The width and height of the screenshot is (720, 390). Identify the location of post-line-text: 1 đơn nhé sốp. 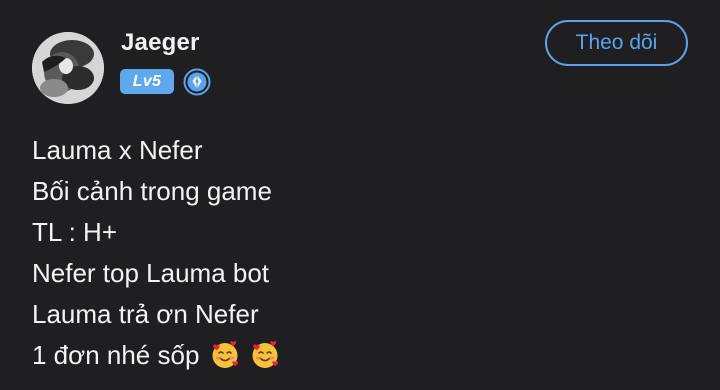
(116, 355).